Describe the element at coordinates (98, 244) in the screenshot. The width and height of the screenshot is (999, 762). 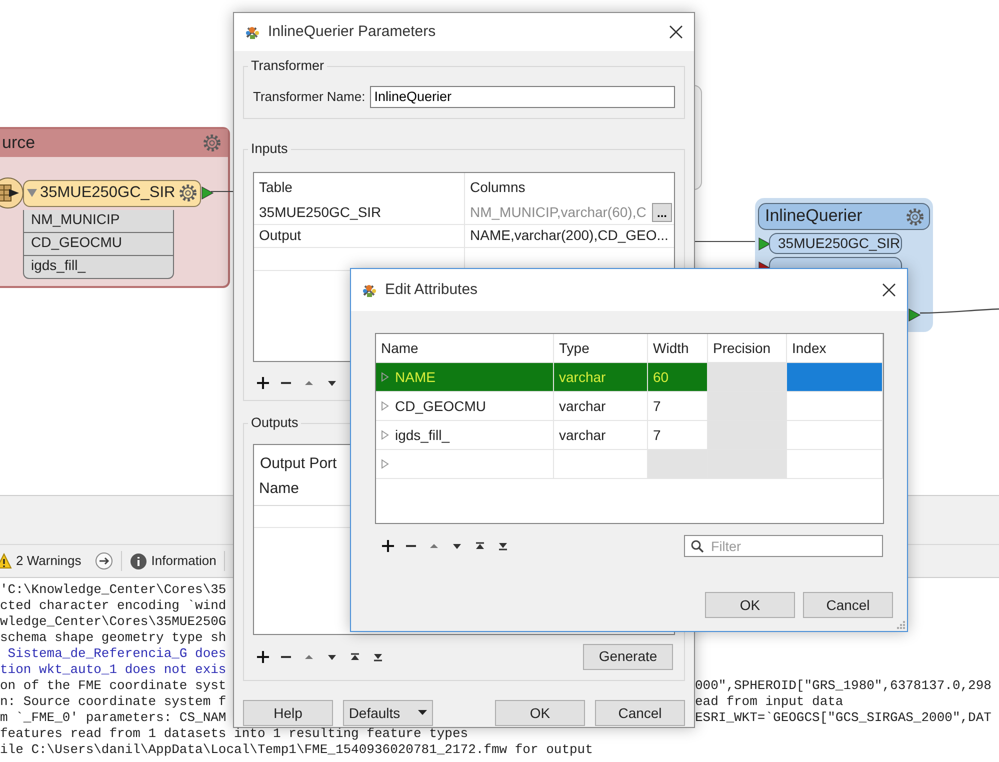
I see `attribute-item: CD_GEOCMU` at that location.